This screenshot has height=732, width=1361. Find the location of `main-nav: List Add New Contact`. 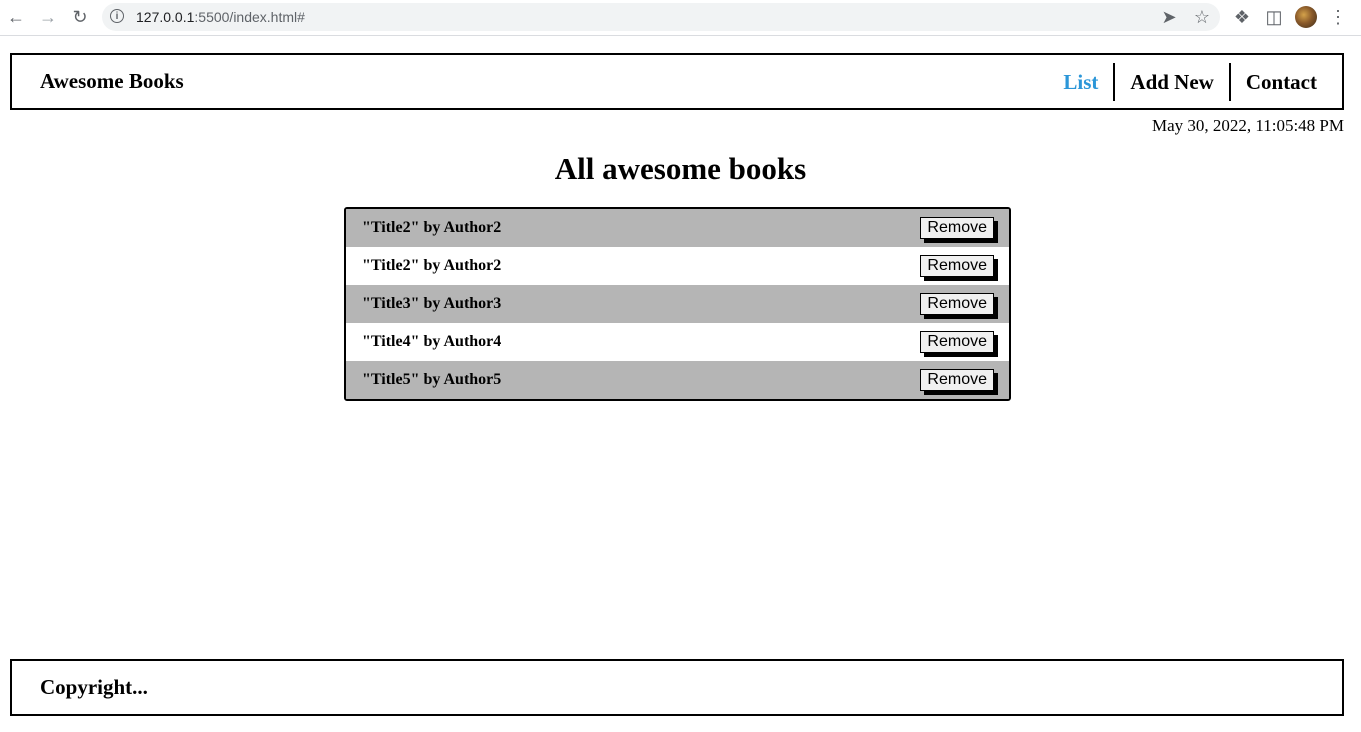

main-nav: List Add New Contact is located at coordinates (1190, 81).